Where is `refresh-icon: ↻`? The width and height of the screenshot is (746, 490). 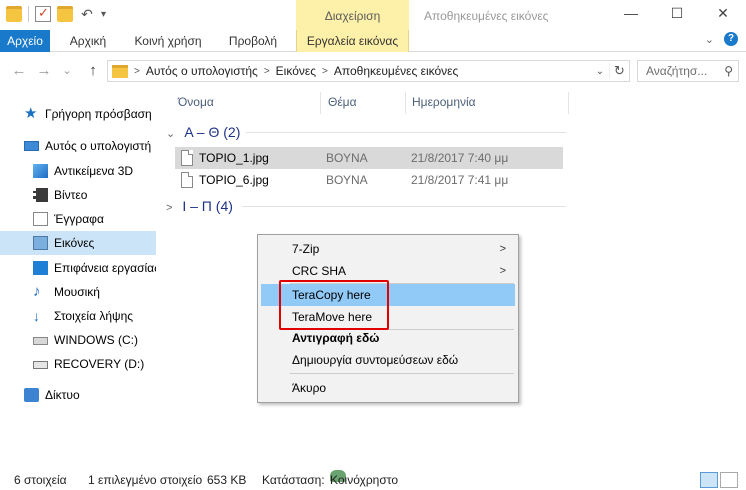
refresh-icon: ↻ is located at coordinates (619, 71).